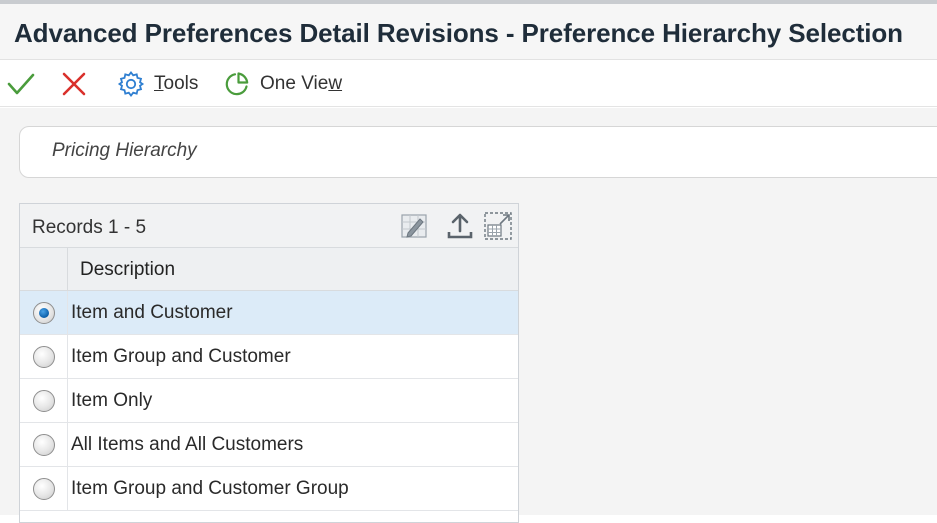 Image resolution: width=937 pixels, height=523 pixels. What do you see at coordinates (478, 152) in the screenshot?
I see `hierarchy-header: Pricing Hierarchy` at bounding box center [478, 152].